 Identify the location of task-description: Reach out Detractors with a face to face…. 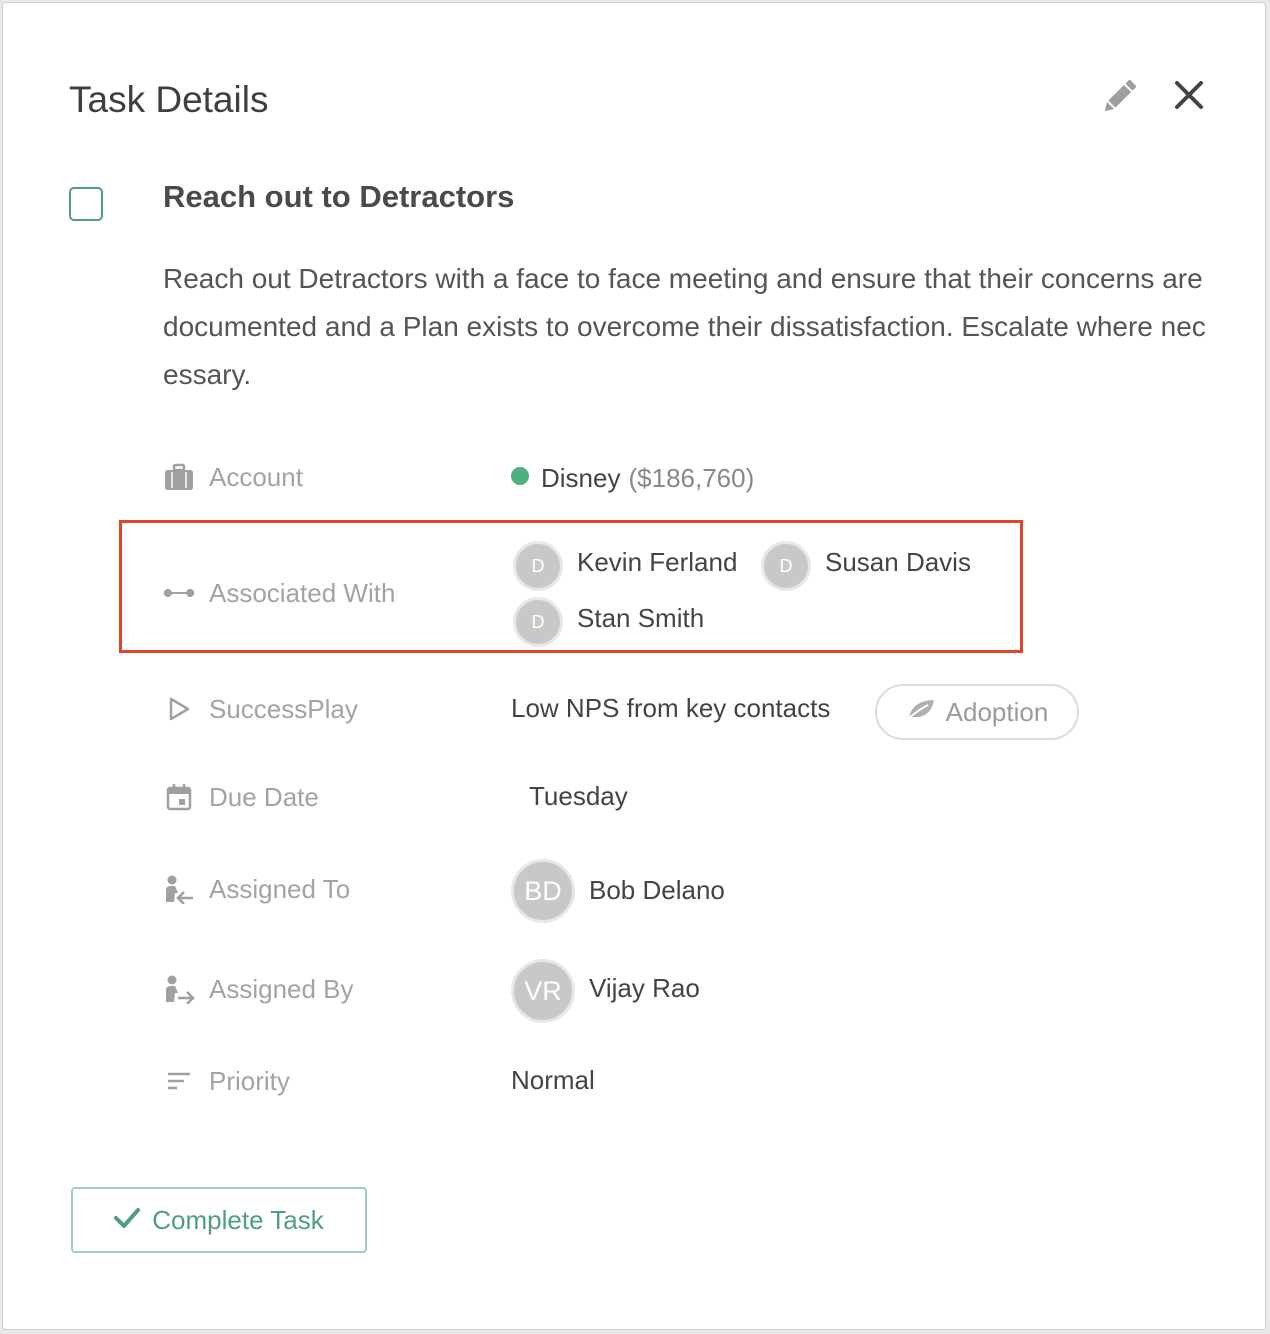
(684, 326).